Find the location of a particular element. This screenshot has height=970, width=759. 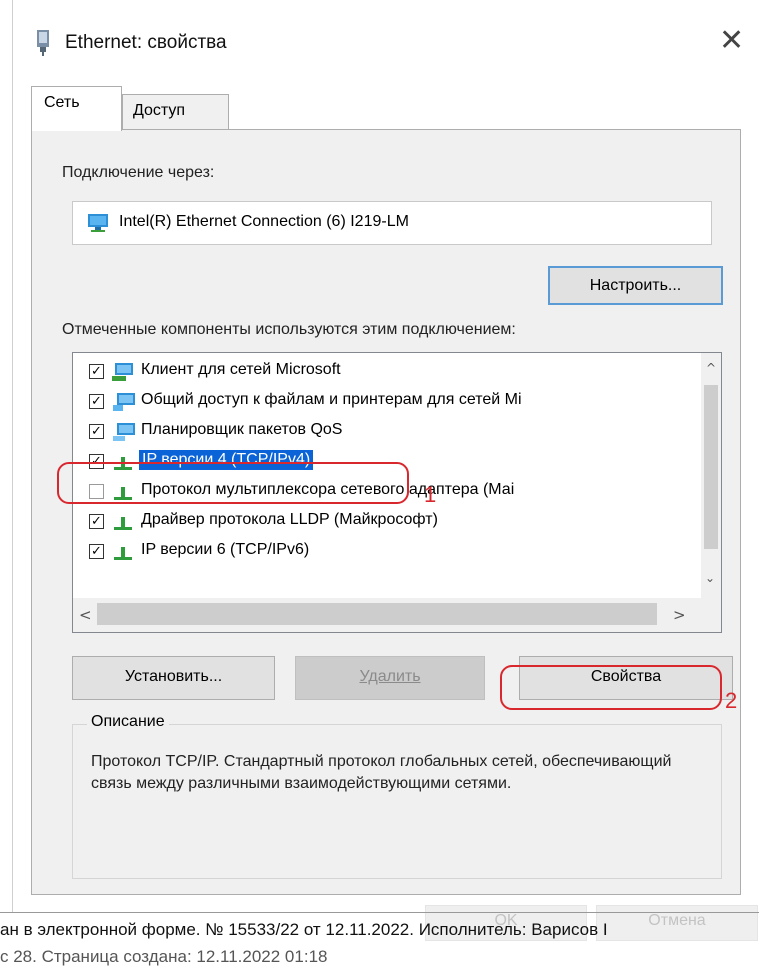

title-bar: Ethernet: свойства ✕ is located at coordinates (386, 35).